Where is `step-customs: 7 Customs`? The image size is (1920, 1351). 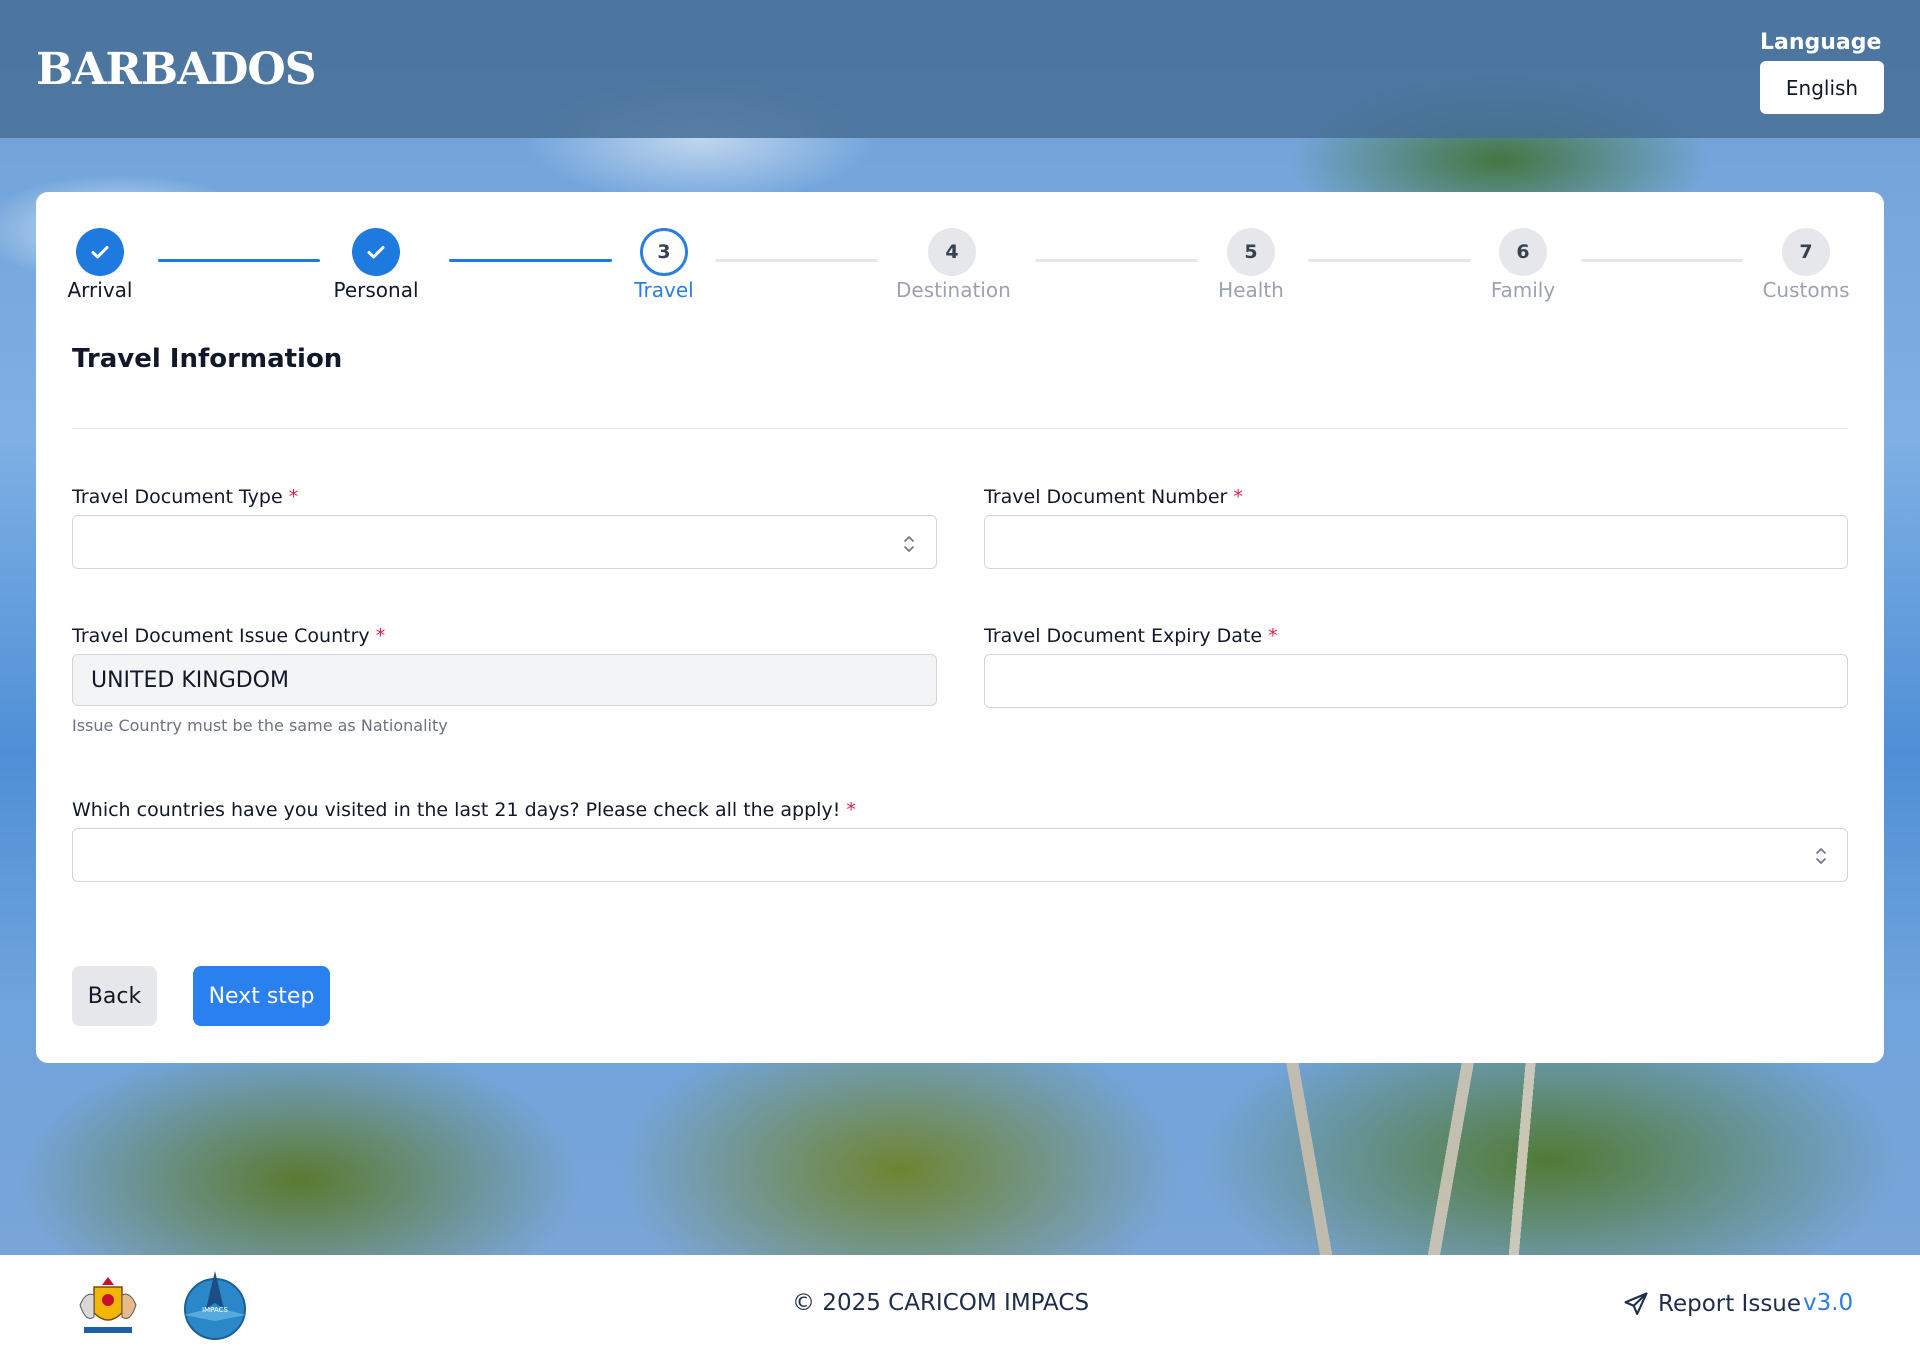 step-customs: 7 Customs is located at coordinates (1806, 265).